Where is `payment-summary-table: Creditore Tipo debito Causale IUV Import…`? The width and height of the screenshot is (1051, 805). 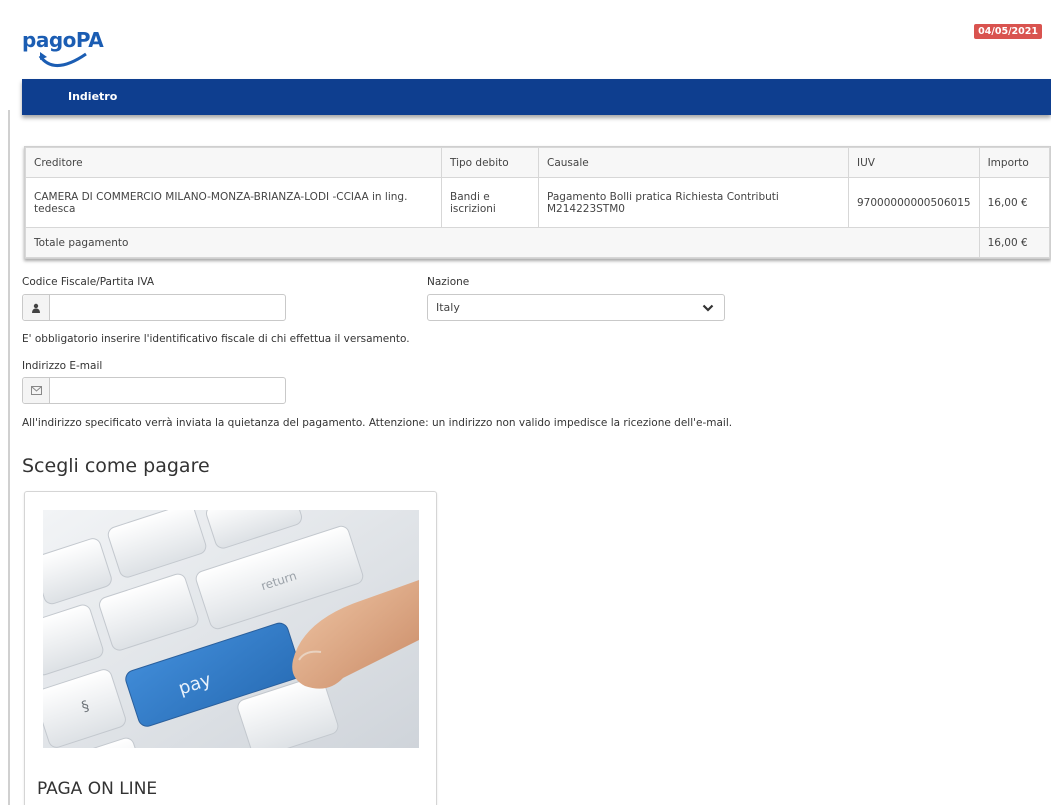
payment-summary-table: Creditore Tipo debito Causale IUV Import… is located at coordinates (537, 202).